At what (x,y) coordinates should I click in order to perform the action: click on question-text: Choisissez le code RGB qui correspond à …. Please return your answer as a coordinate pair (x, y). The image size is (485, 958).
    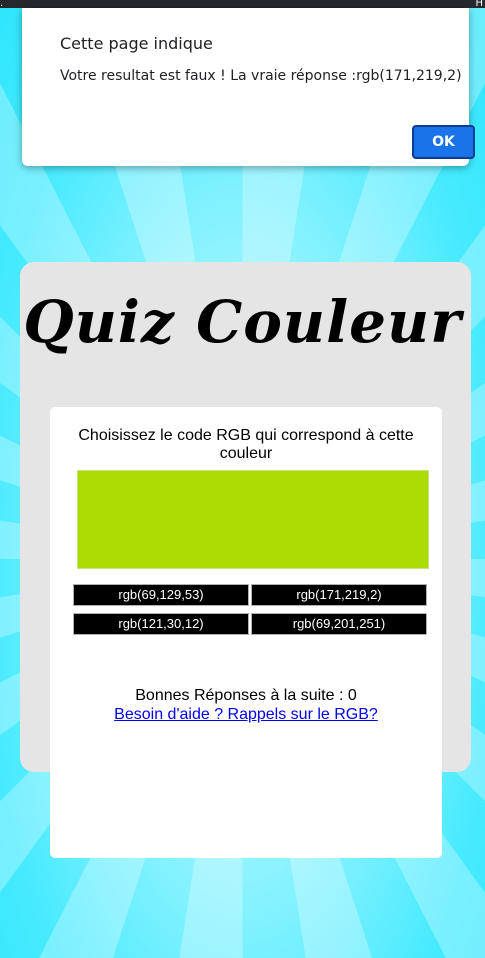
    Looking at the image, I should click on (246, 444).